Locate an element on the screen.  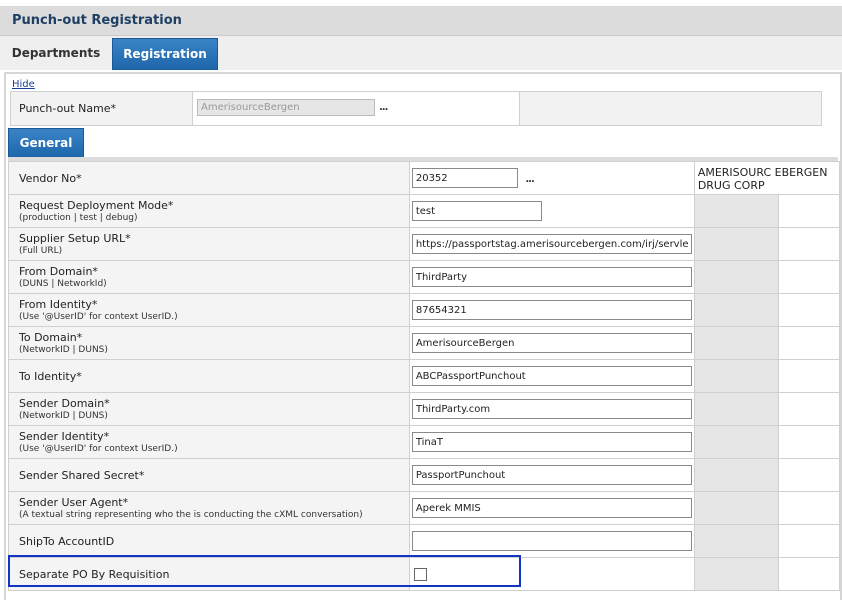
hide-link: Hide is located at coordinates (23, 84).